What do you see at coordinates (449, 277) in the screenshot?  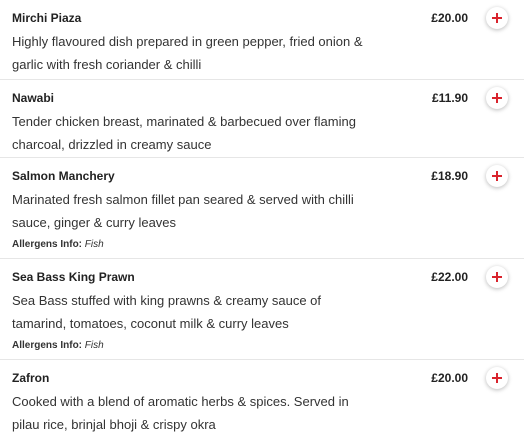 I see `item-price: £22.00` at bounding box center [449, 277].